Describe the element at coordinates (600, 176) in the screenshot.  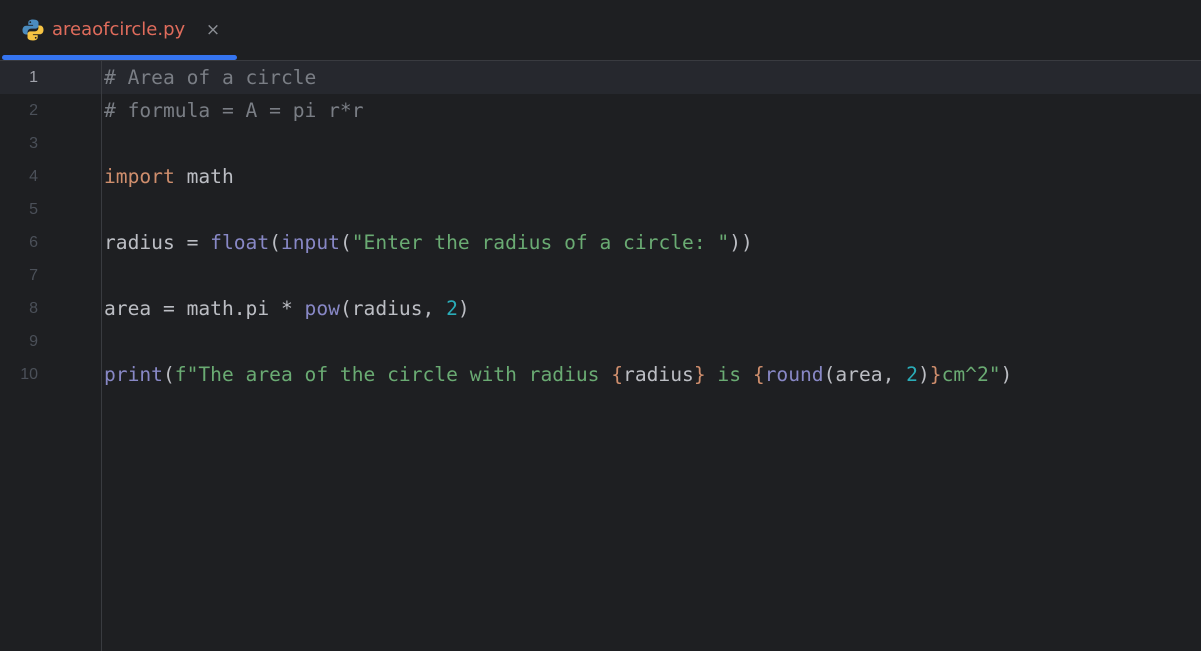
I see `code-line: 4 import math` at that location.